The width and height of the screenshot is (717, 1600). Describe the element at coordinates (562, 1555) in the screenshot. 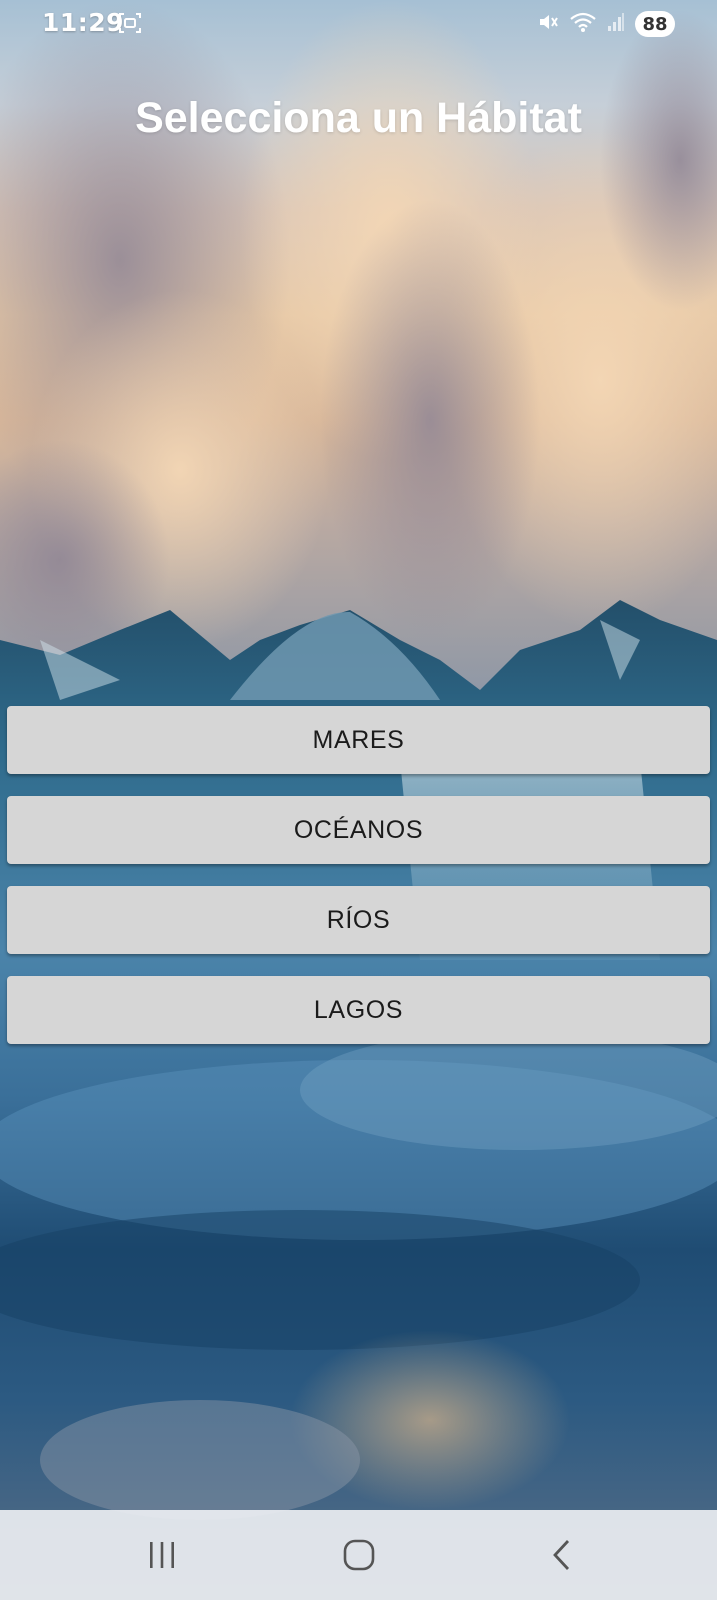

I see `back-icon` at that location.